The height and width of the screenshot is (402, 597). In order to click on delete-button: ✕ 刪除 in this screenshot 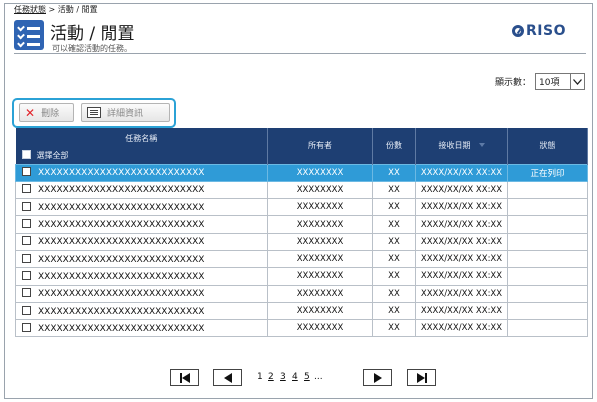, I will do `click(46, 112)`.